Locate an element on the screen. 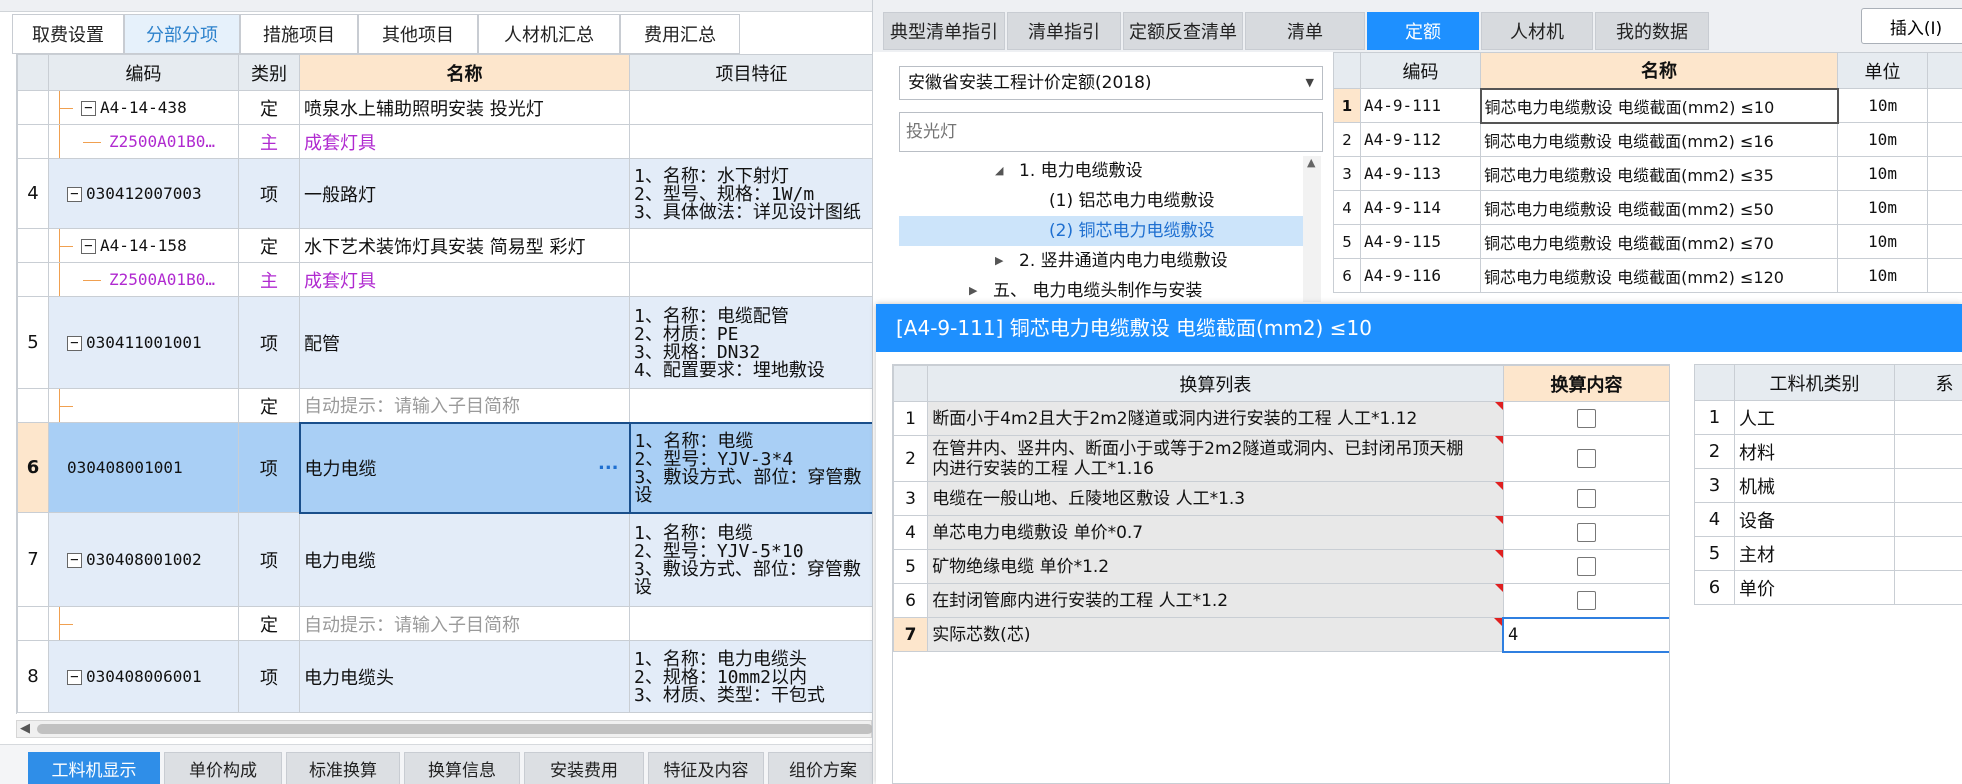 The height and width of the screenshot is (784, 1962). row-name: 电力电缆 ··· is located at coordinates (464, 467).